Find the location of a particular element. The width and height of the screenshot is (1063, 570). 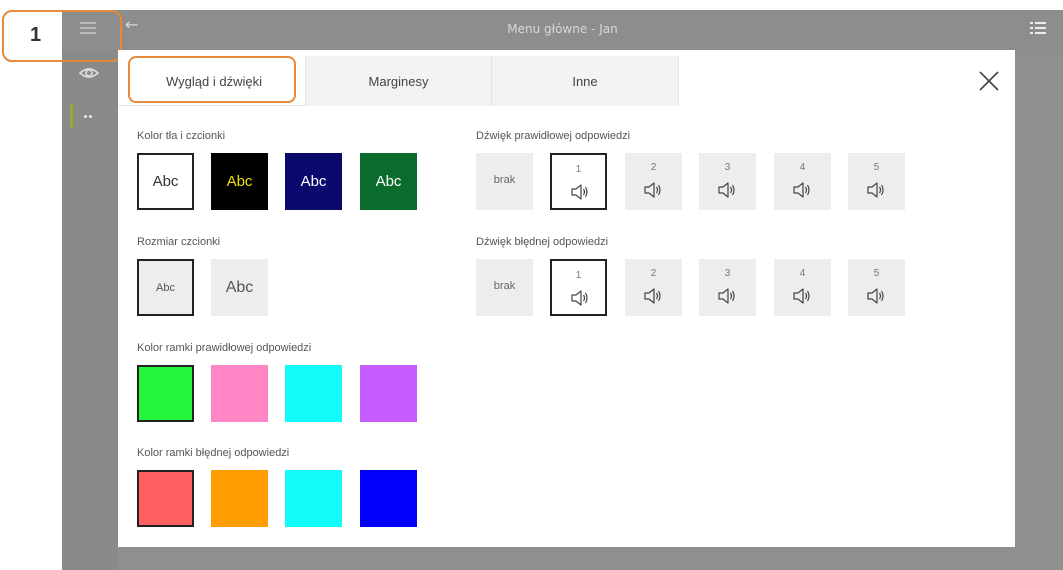

correct-sound-label: Dźwięk prawidłowej odpowiedzi is located at coordinates (553, 136).